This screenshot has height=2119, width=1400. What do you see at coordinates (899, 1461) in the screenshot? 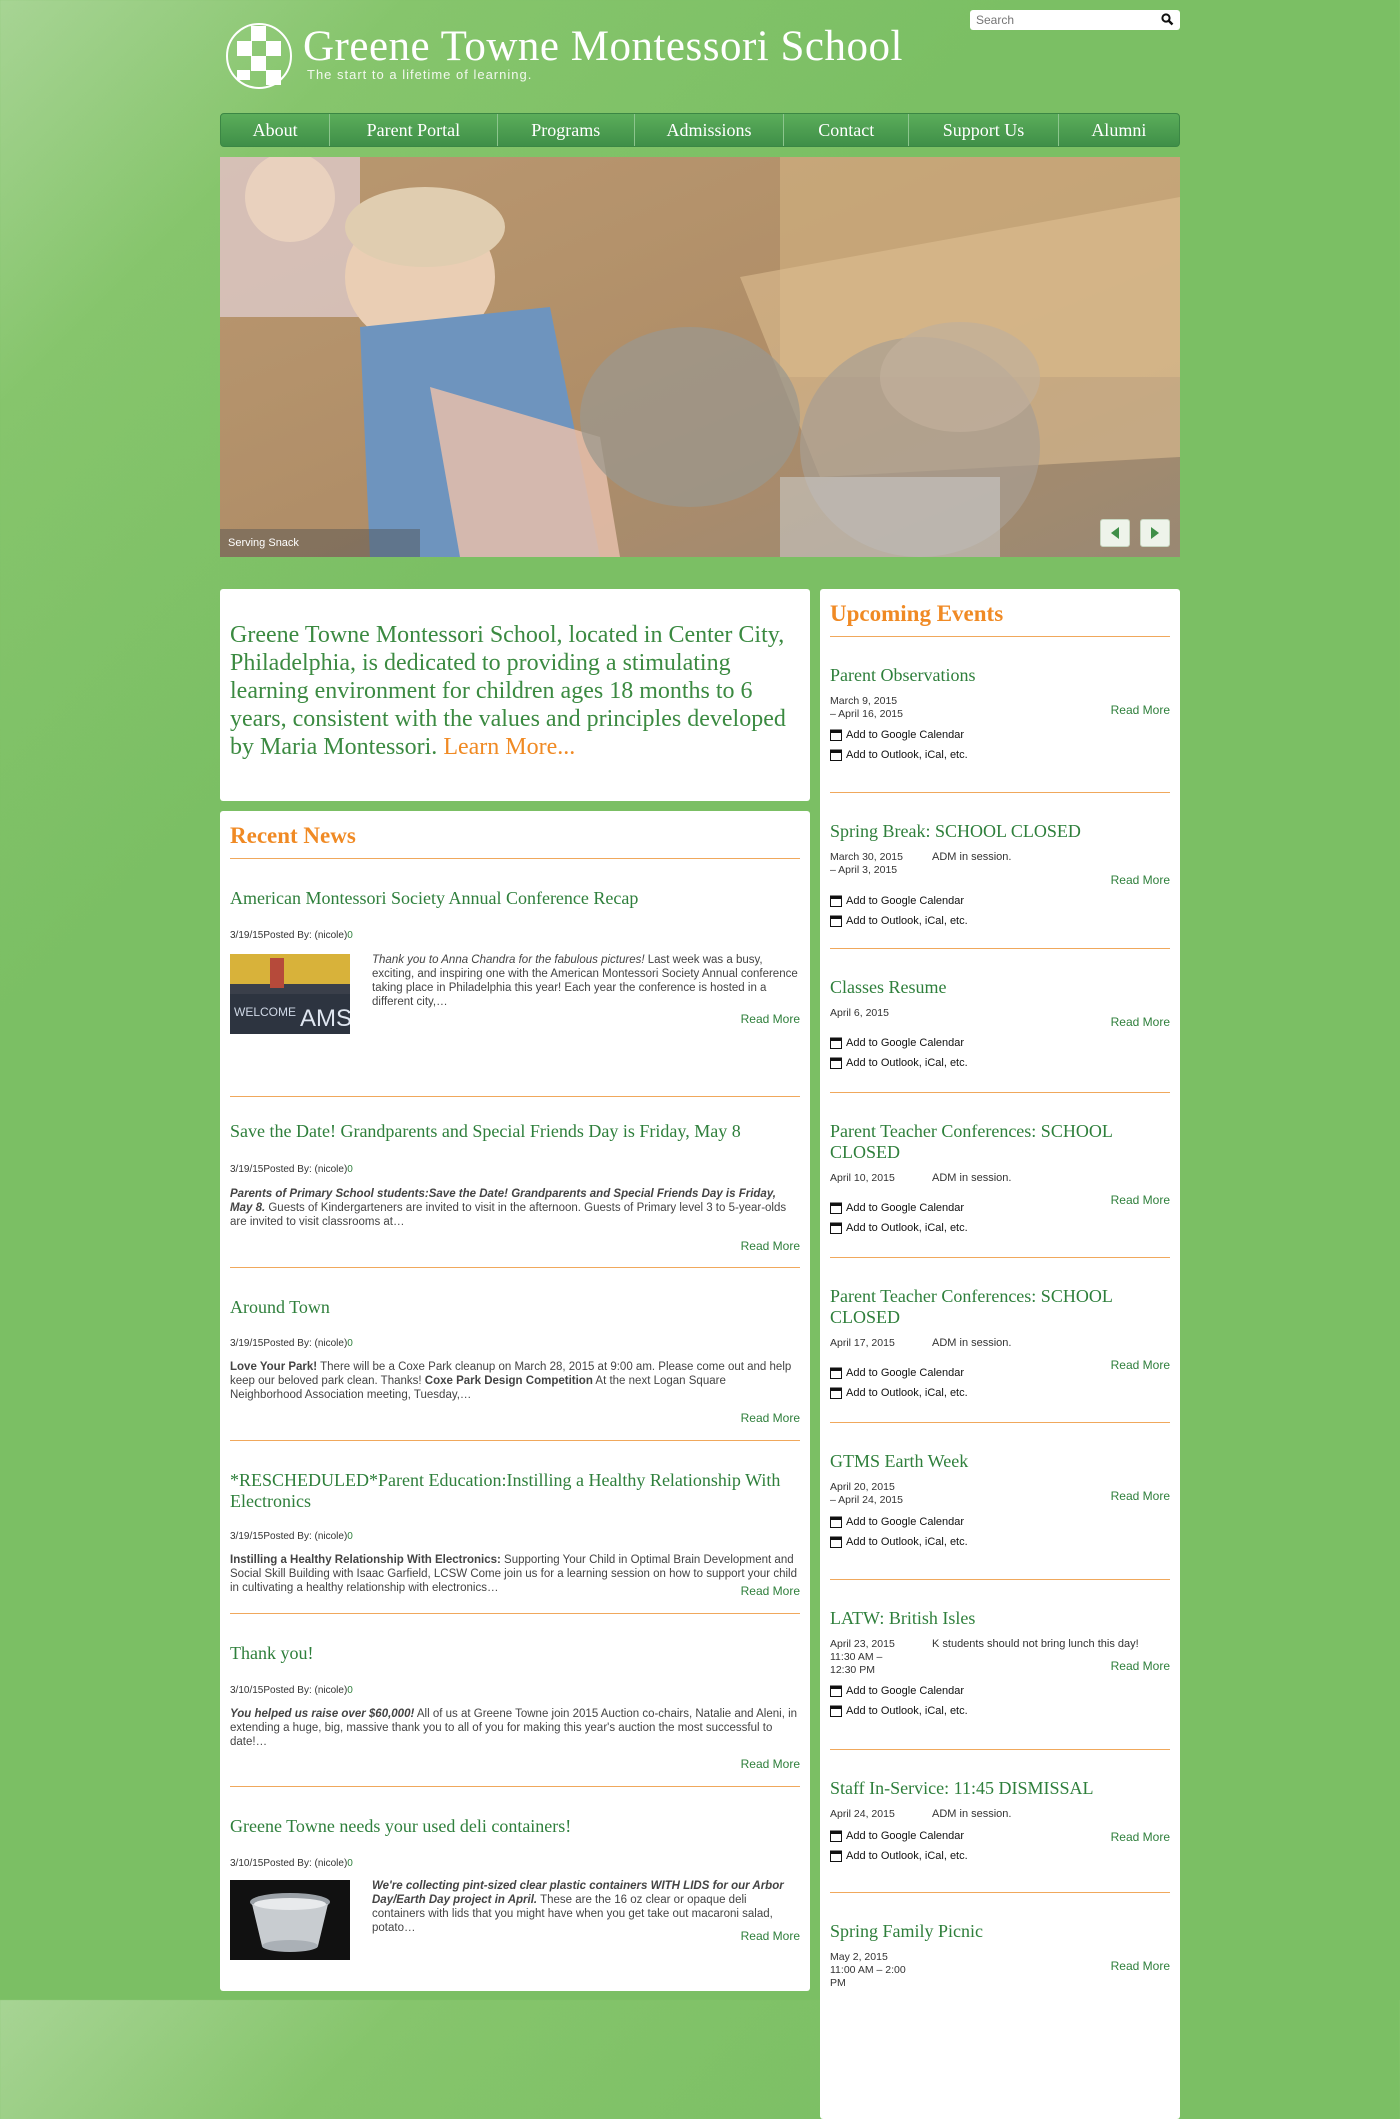
I see `event-title: GTMS Earth Week` at bounding box center [899, 1461].